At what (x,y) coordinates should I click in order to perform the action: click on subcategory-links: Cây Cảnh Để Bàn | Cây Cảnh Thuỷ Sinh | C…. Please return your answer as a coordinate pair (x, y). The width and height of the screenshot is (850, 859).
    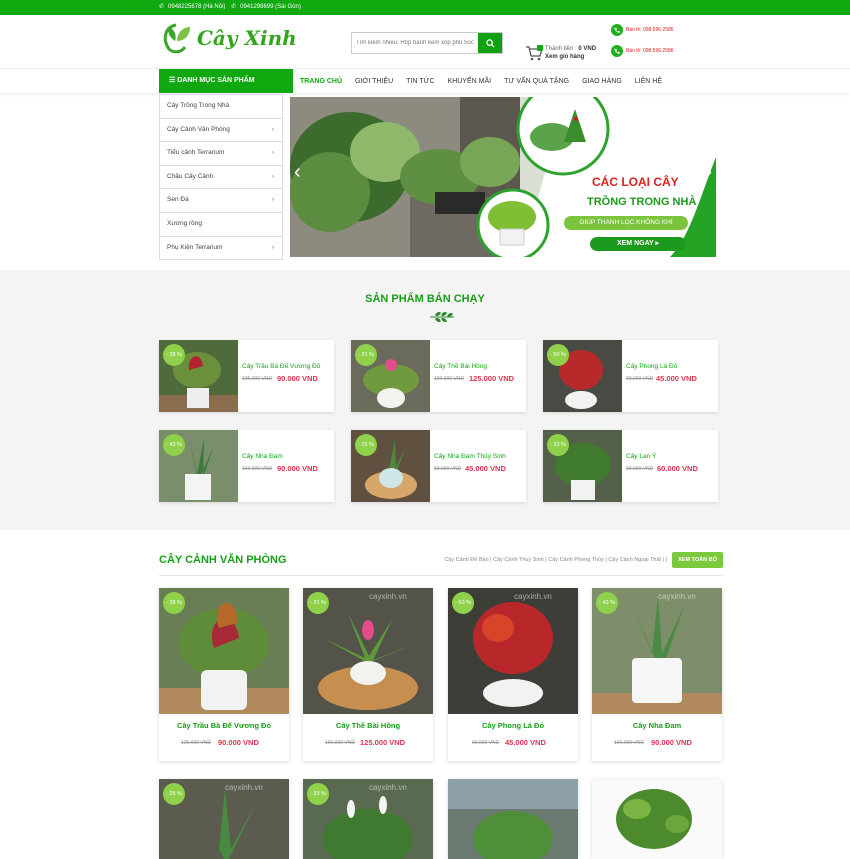
    Looking at the image, I should click on (555, 560).